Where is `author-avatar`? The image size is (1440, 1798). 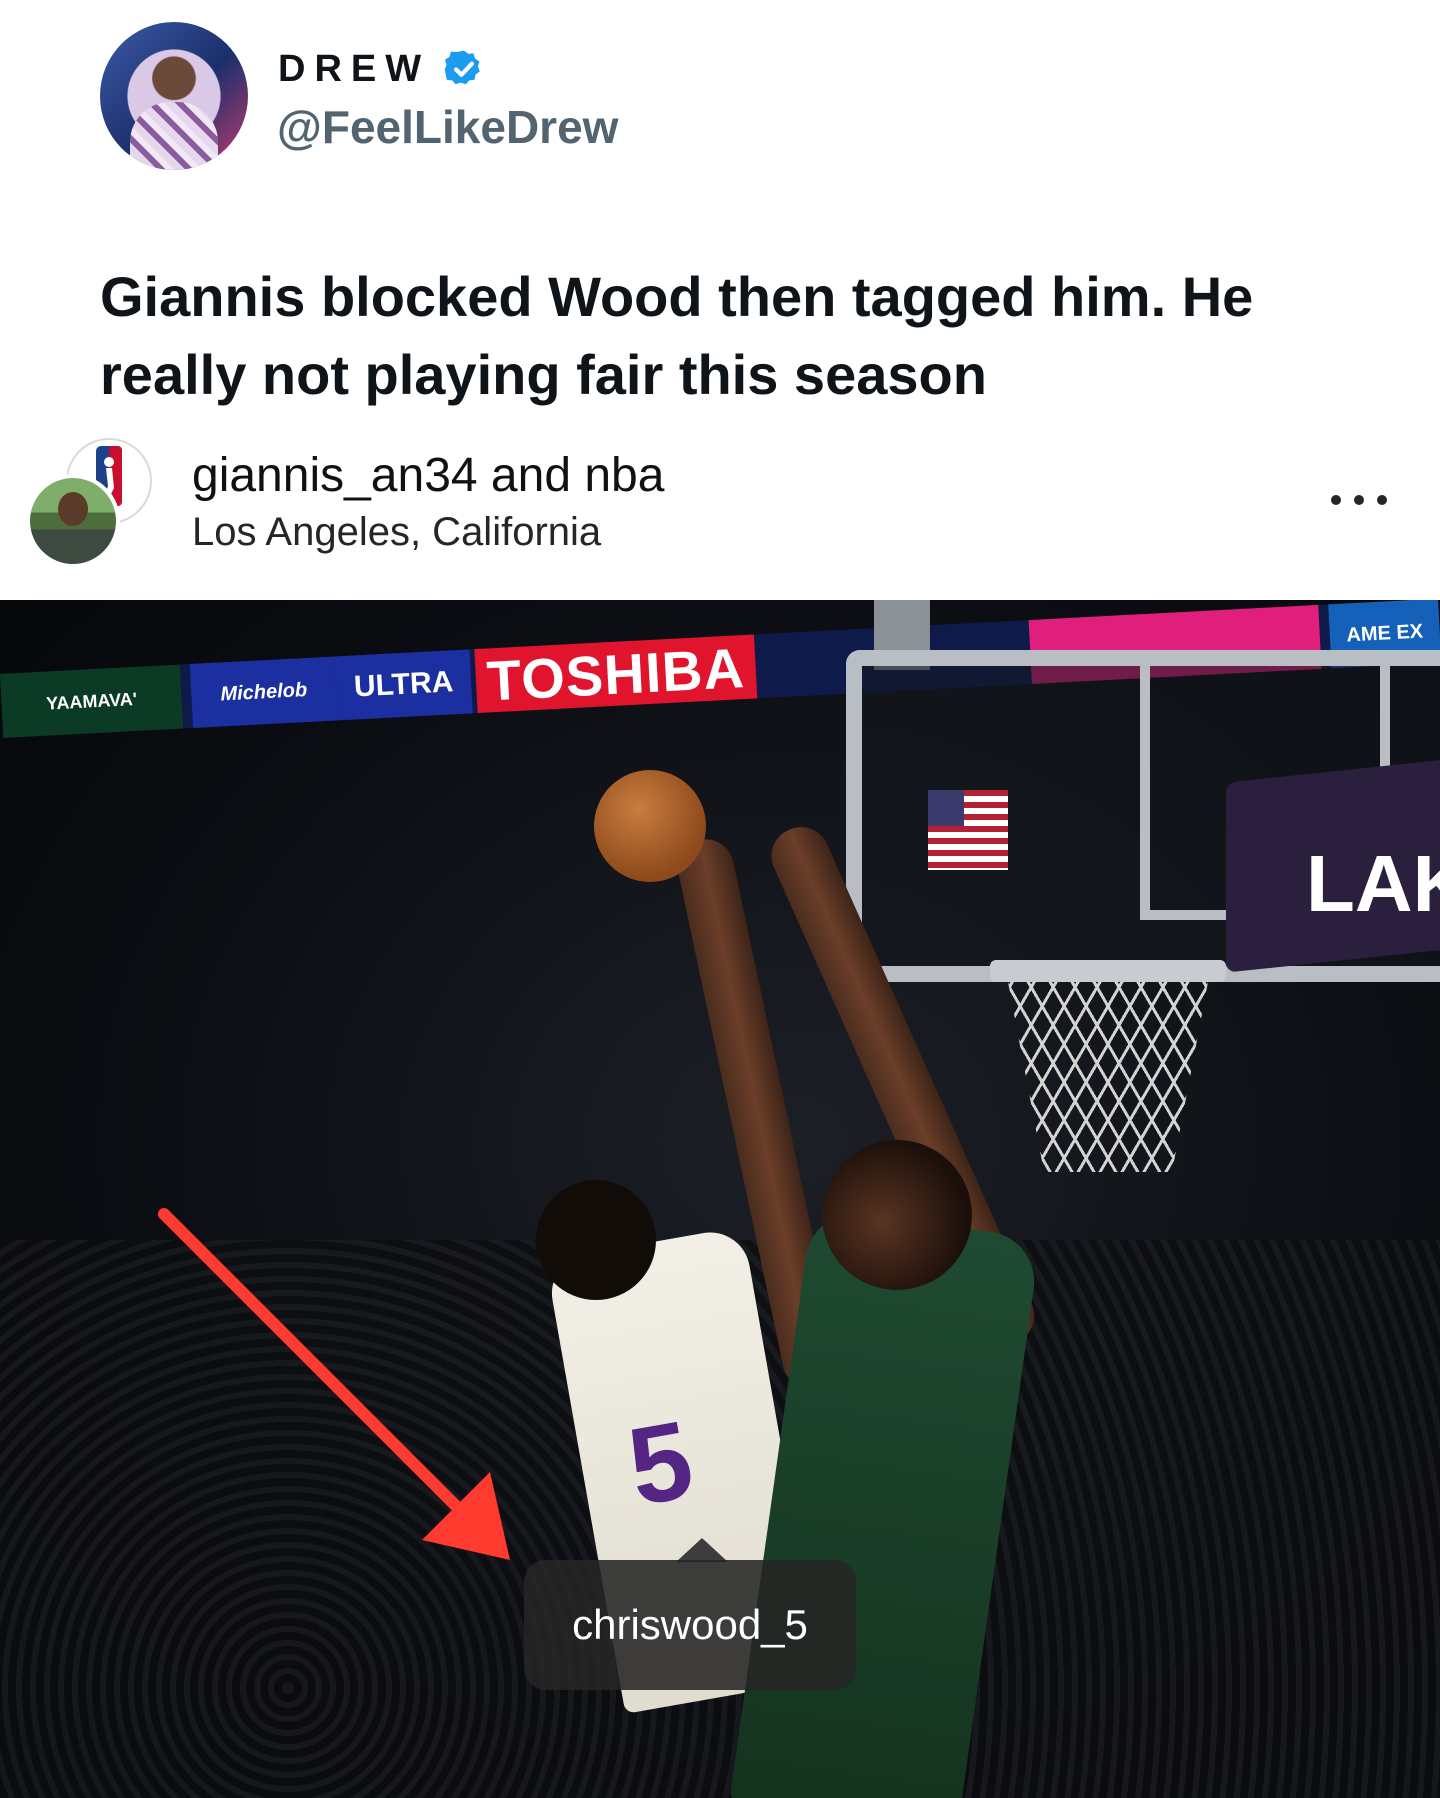
author-avatar is located at coordinates (174, 96).